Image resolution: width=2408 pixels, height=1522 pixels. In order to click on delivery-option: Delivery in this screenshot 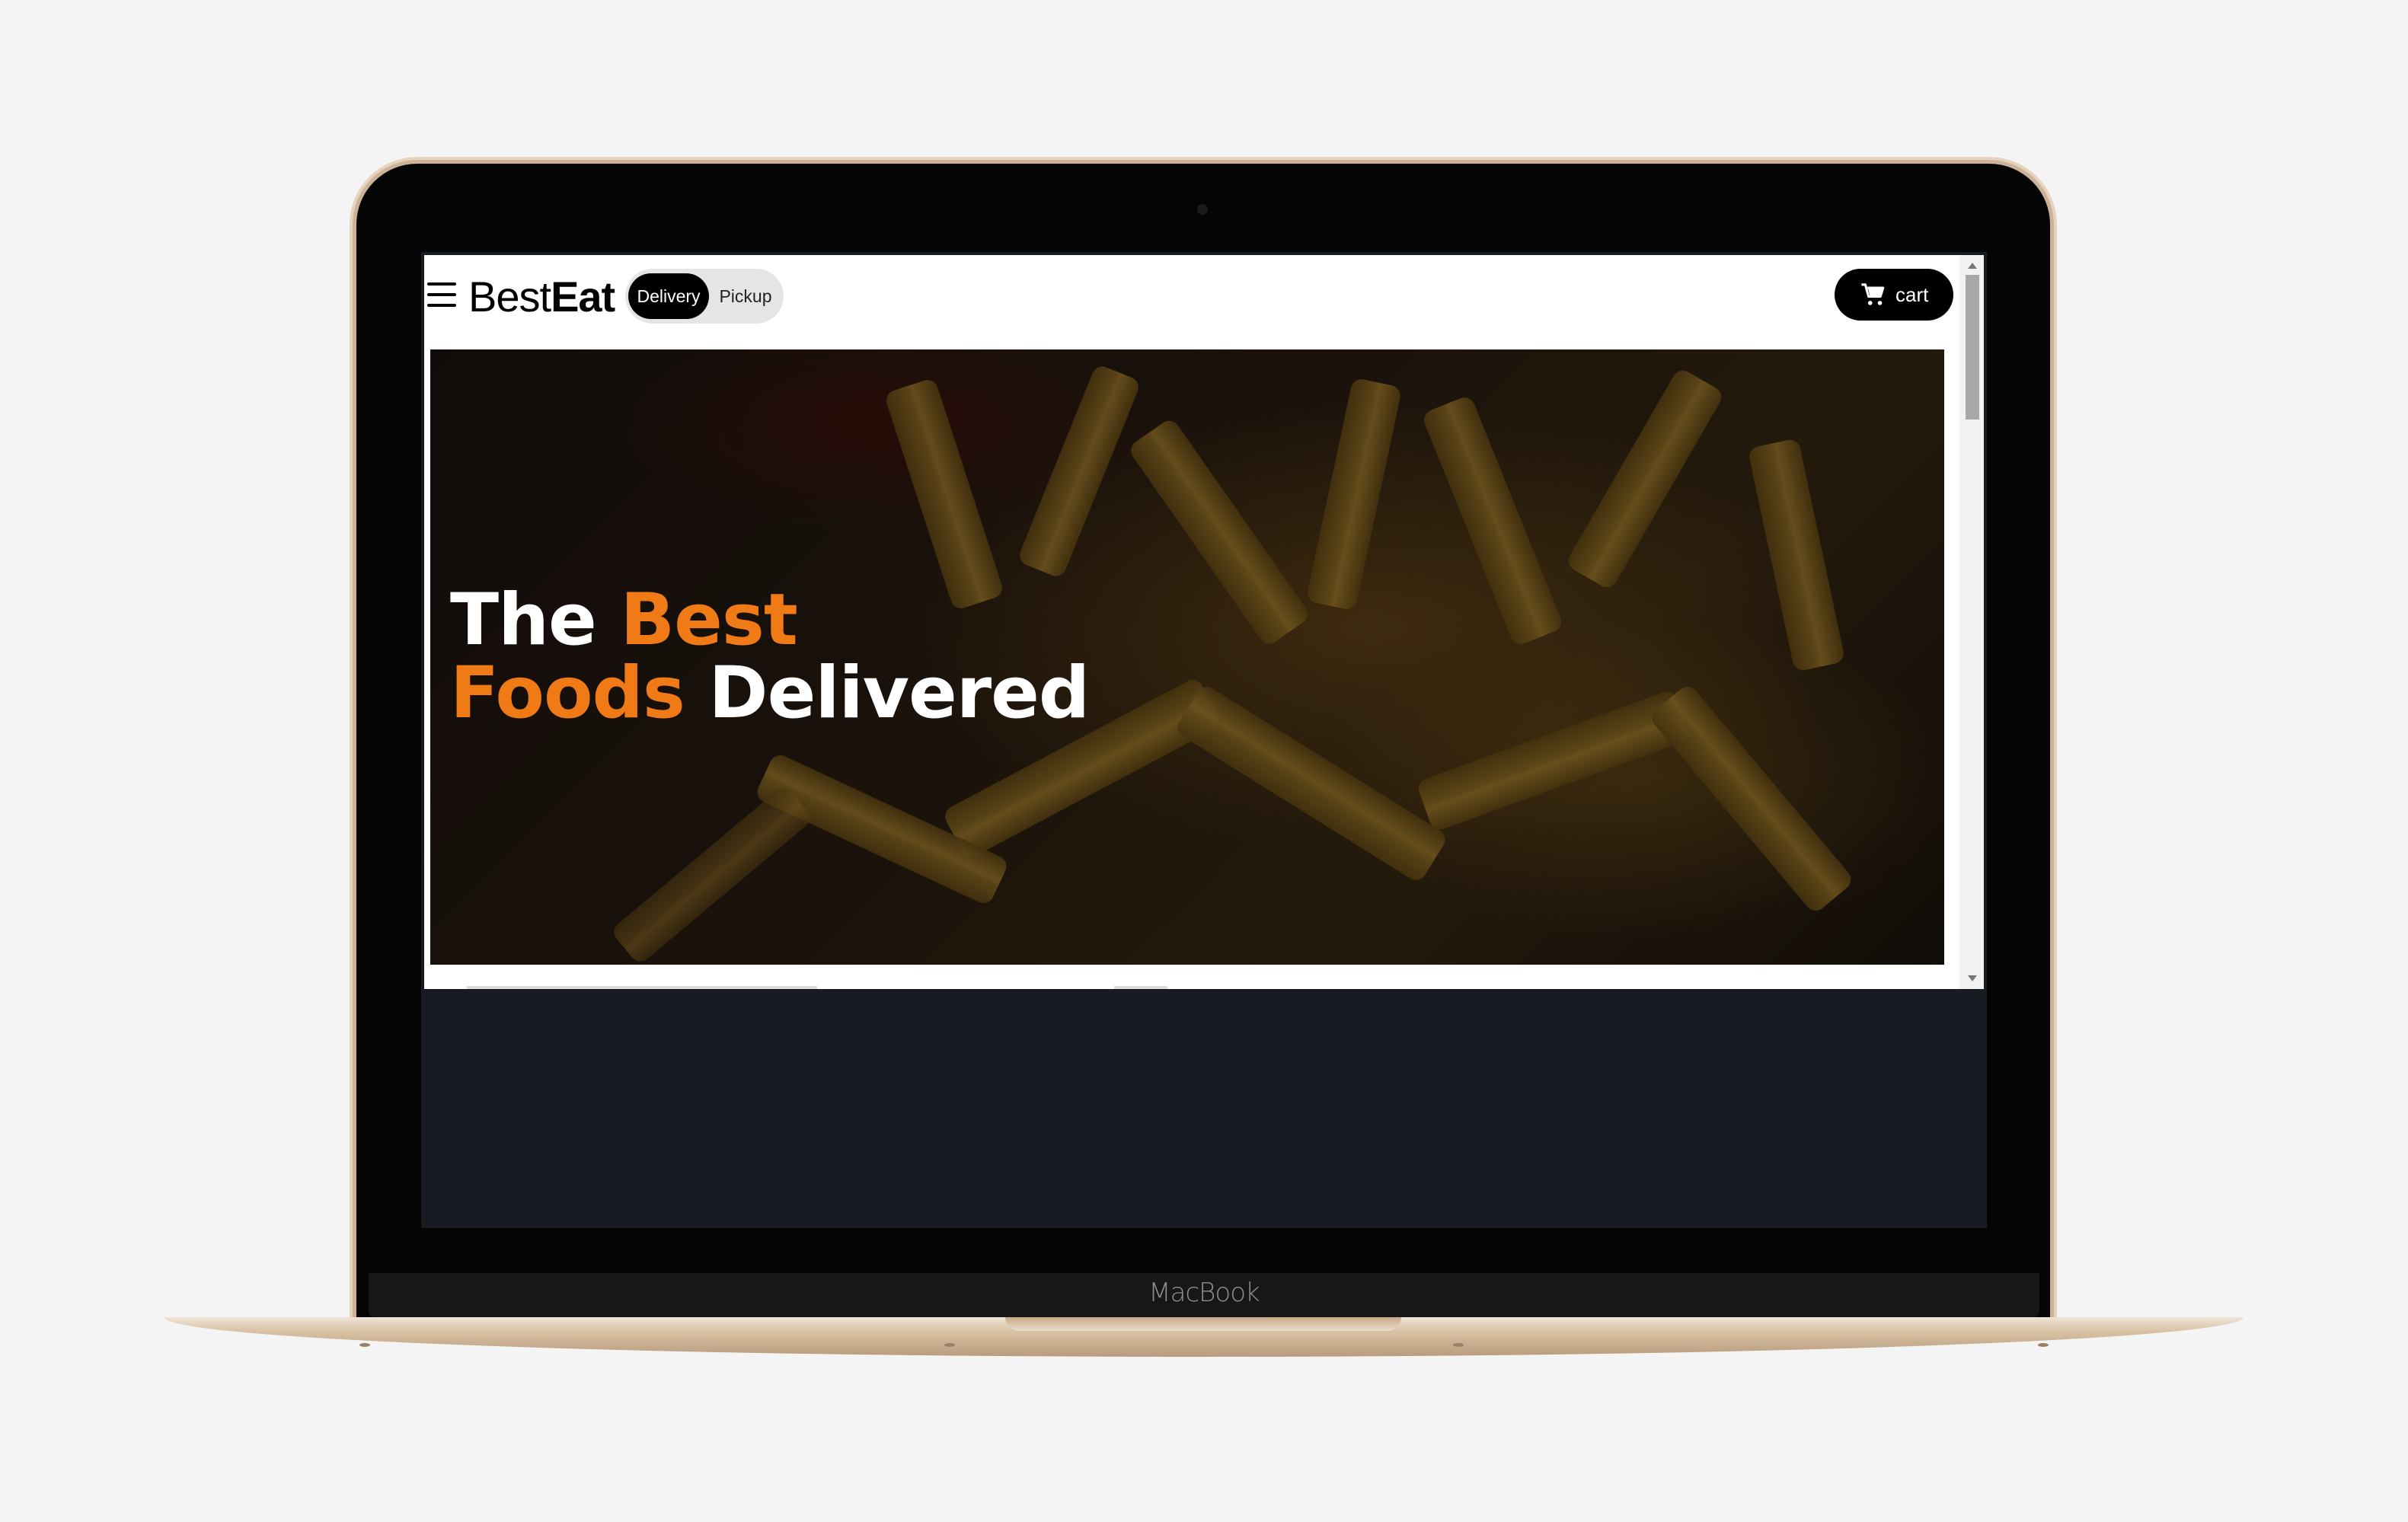, I will do `click(669, 296)`.